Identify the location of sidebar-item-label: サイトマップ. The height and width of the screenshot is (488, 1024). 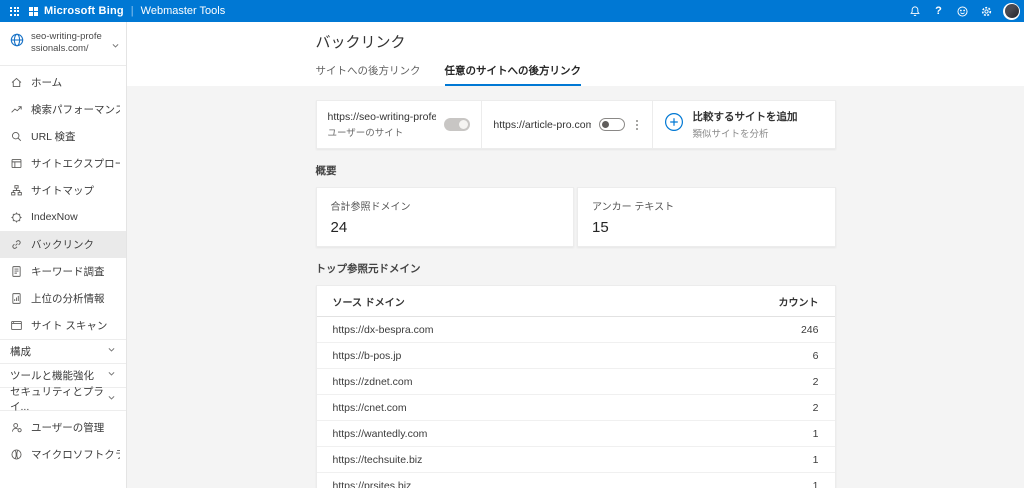
(62, 190).